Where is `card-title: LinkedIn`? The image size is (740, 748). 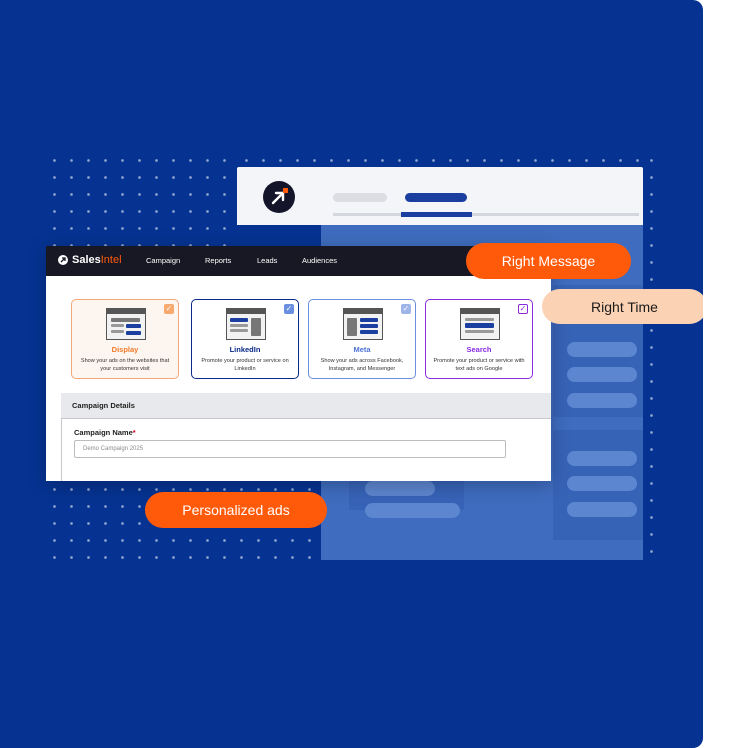
card-title: LinkedIn is located at coordinates (245, 349).